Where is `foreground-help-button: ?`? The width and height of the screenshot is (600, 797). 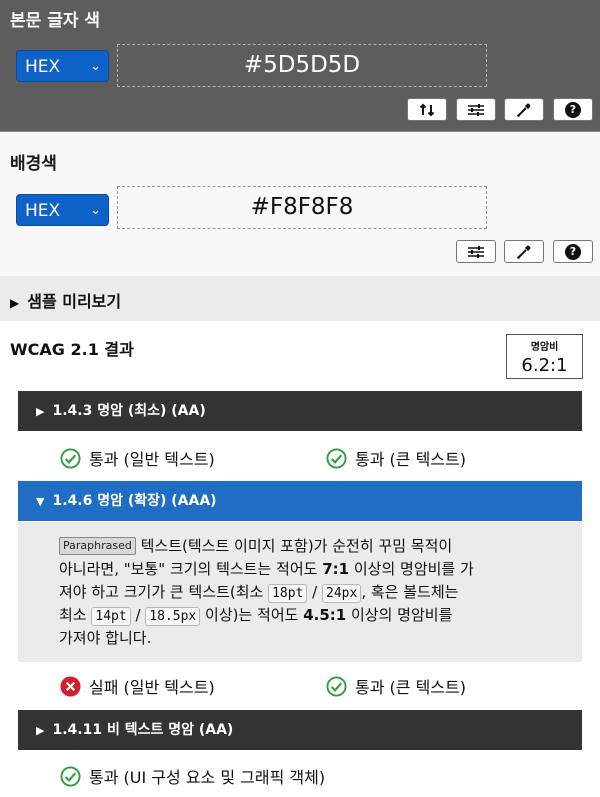
foreground-help-button: ? is located at coordinates (573, 109).